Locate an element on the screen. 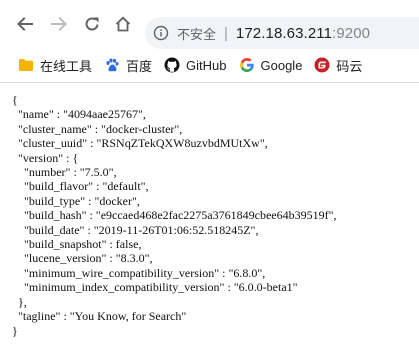 The height and width of the screenshot is (364, 419). json-line: "build_type" : "docker", is located at coordinates (76, 200).